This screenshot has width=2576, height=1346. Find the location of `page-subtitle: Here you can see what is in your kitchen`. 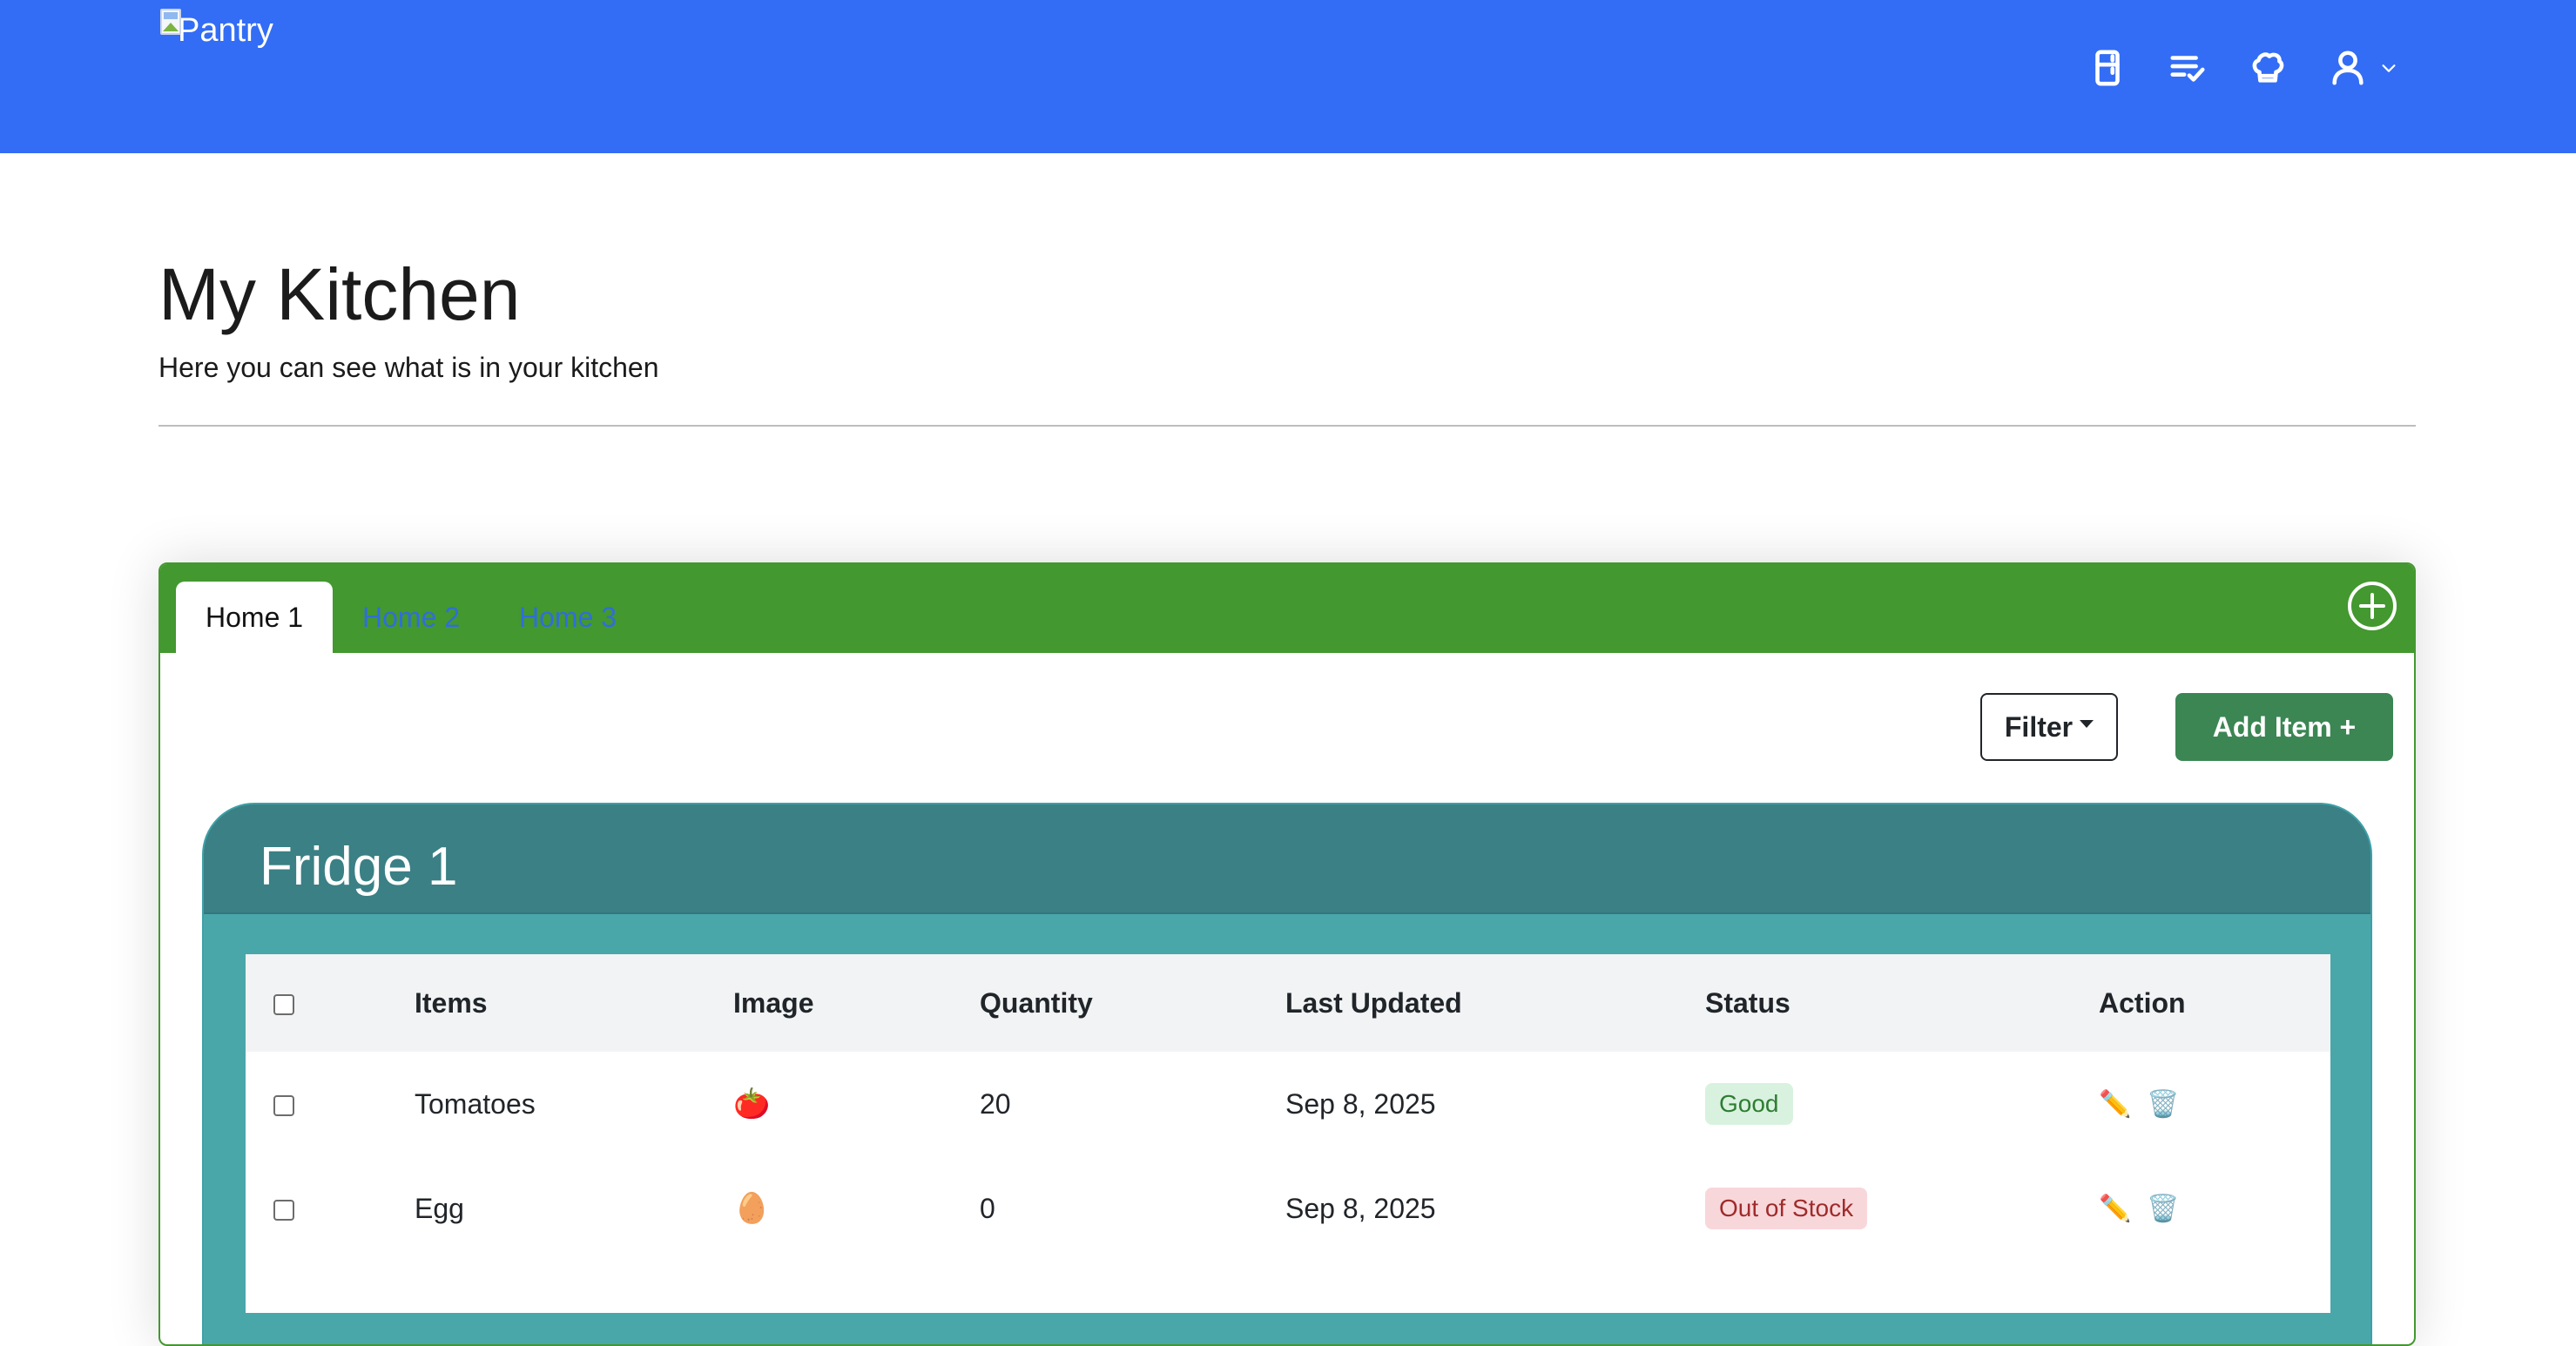

page-subtitle: Here you can see what is in your kitchen is located at coordinates (409, 367).